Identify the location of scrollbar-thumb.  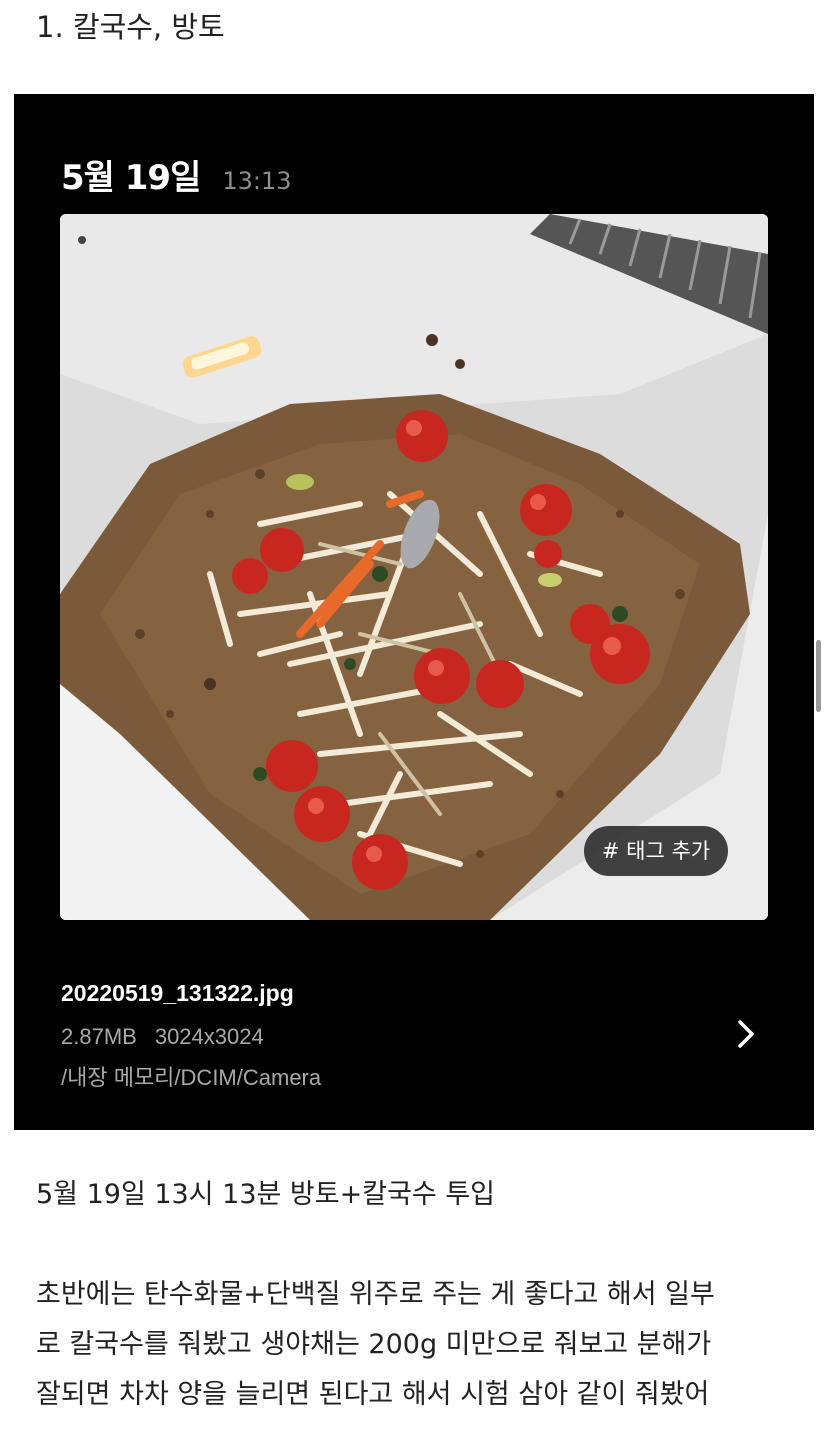
(818, 676).